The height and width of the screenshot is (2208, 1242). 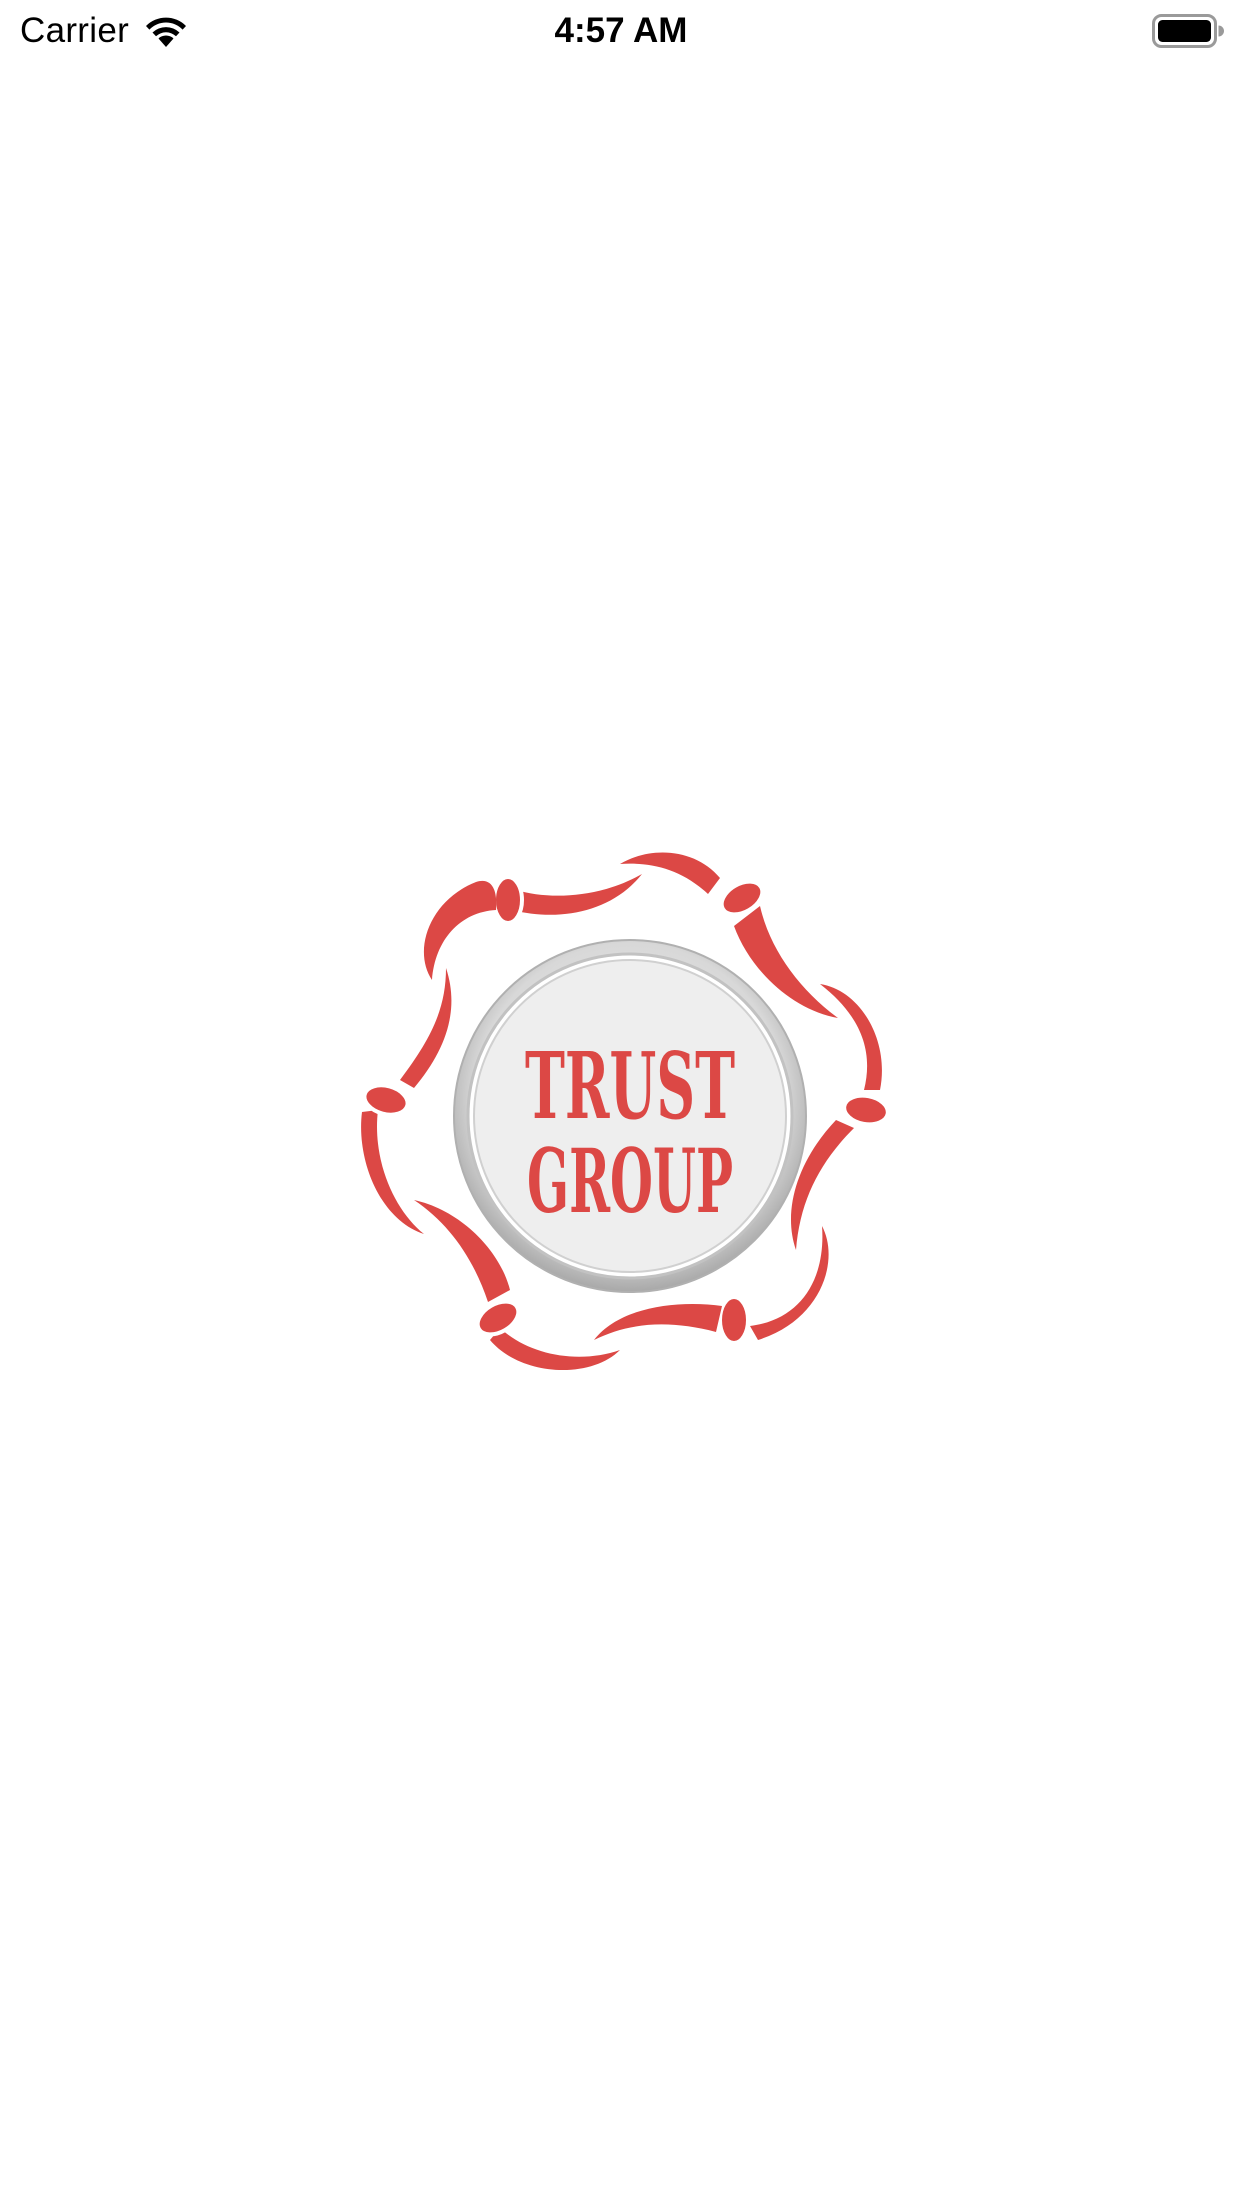 What do you see at coordinates (630, 1181) in the screenshot?
I see `logo-text-group: GROUP` at bounding box center [630, 1181].